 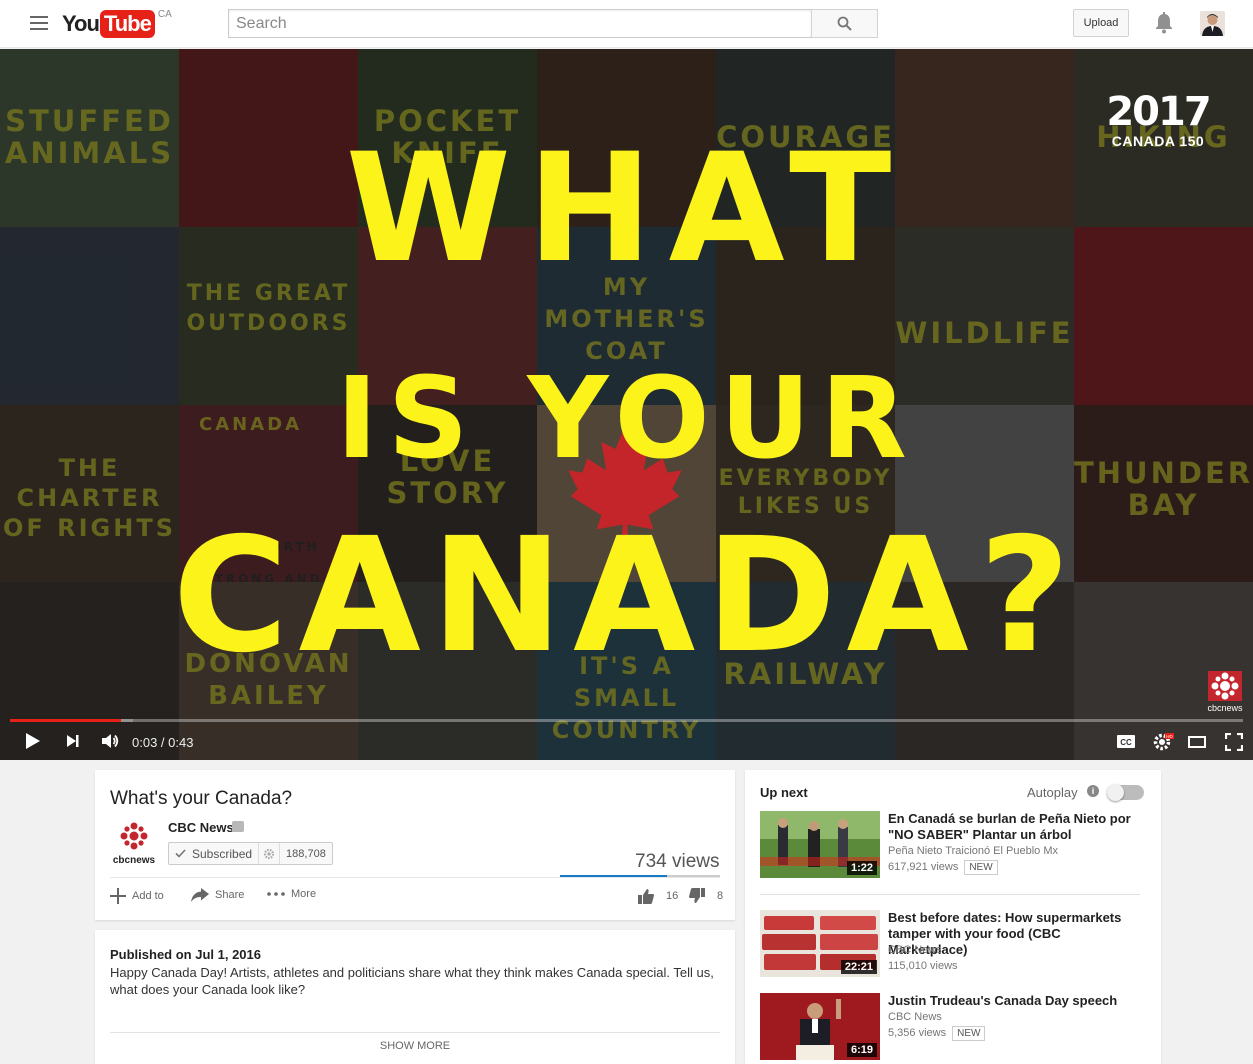 I want to click on video-meta: 617,921 views NEW, so click(x=943, y=867).